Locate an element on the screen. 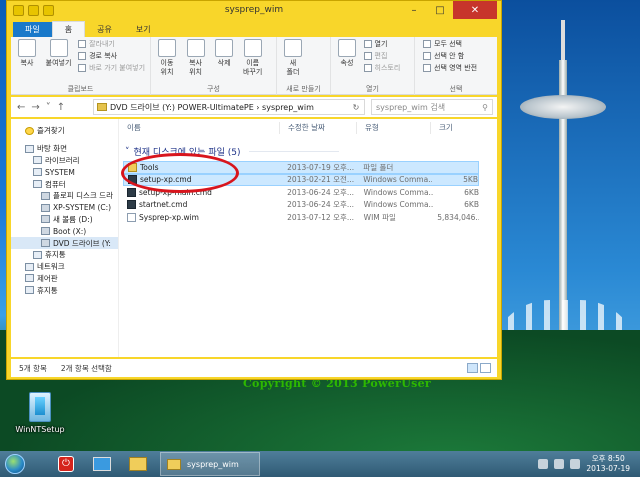 This screenshot has height=477, width=640. group-label: 구성 is located at coordinates (213, 89).